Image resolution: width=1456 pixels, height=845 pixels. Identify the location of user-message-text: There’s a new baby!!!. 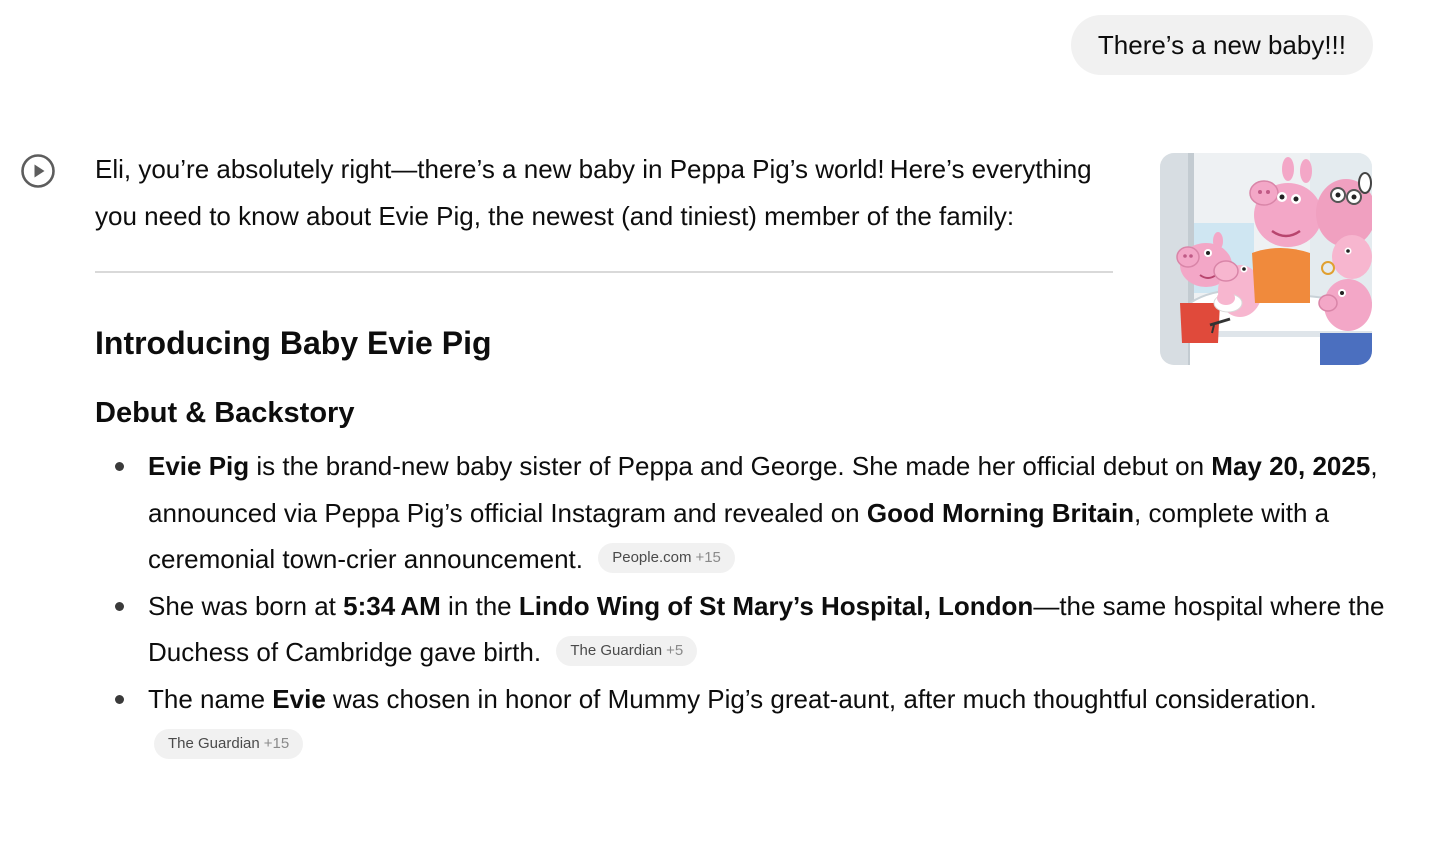
(1221, 45).